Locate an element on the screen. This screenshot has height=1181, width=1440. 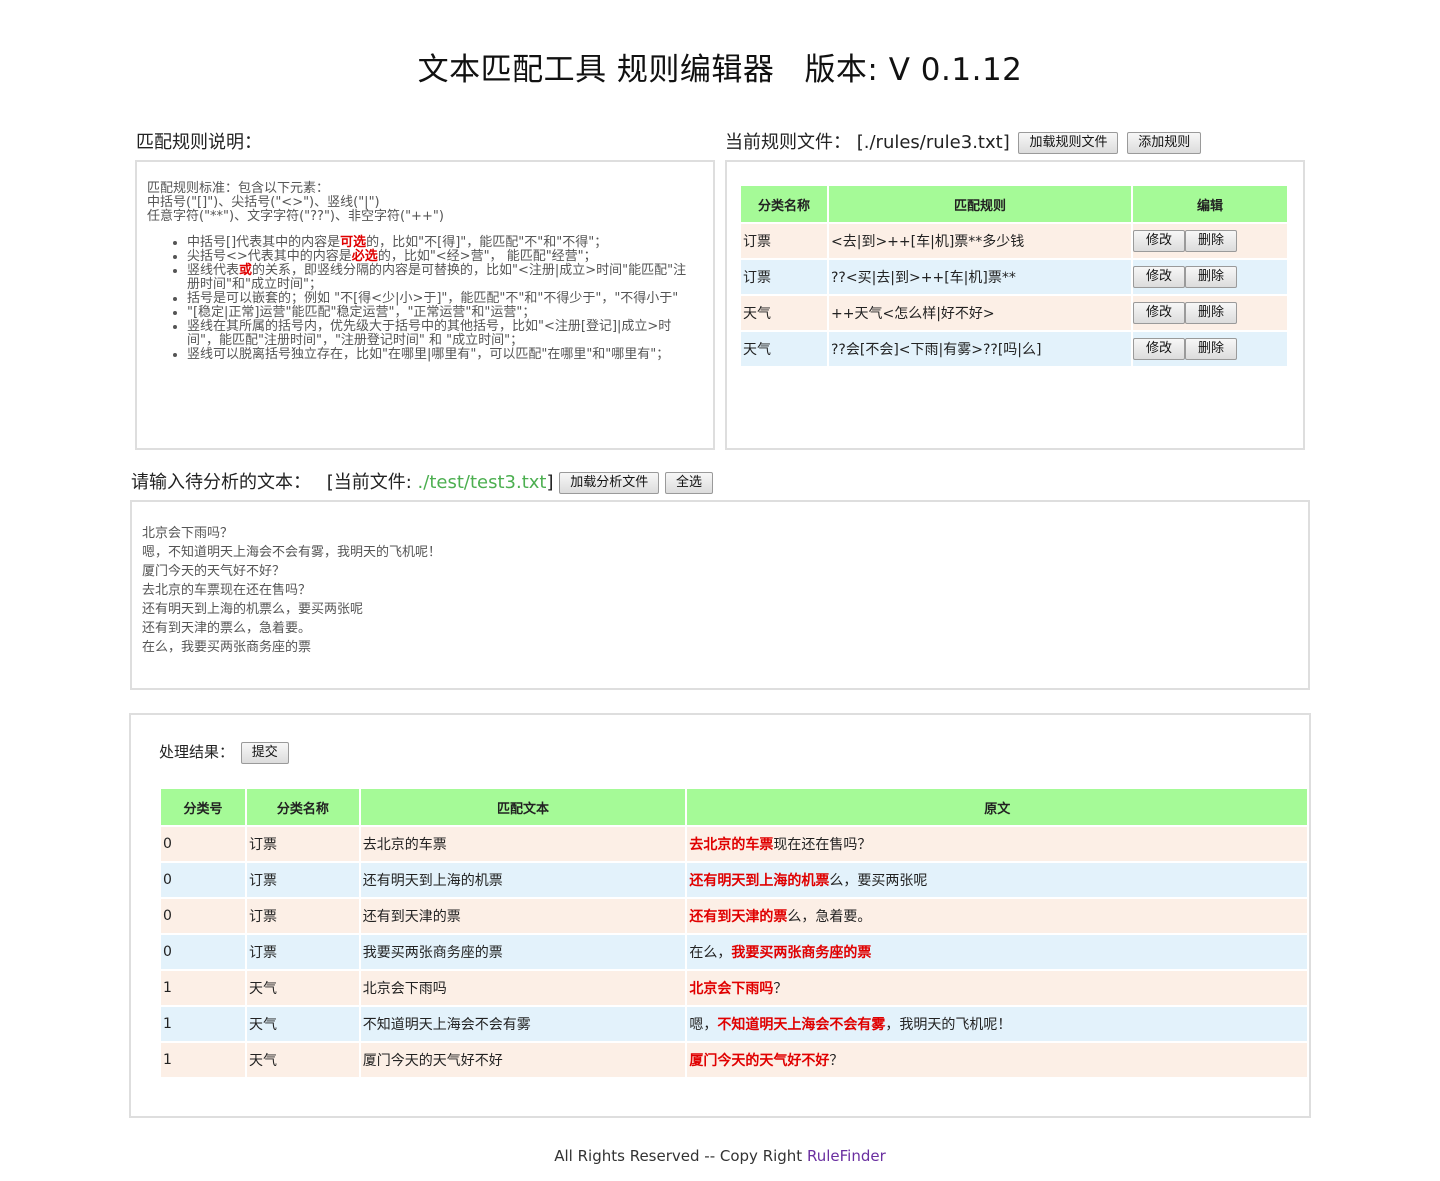
load-rules-button: 加载规则文件 is located at coordinates (1068, 143).